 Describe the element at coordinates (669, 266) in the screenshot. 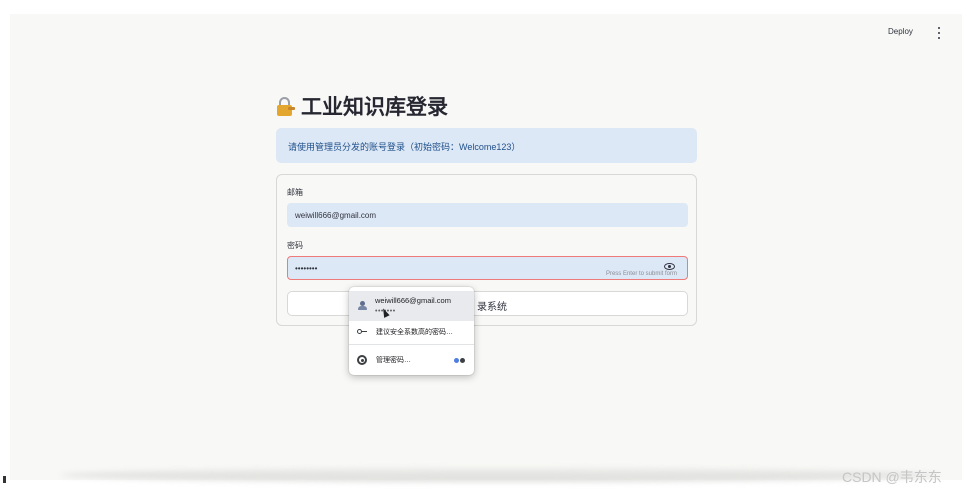

I see `show-password-eye-icon` at that location.